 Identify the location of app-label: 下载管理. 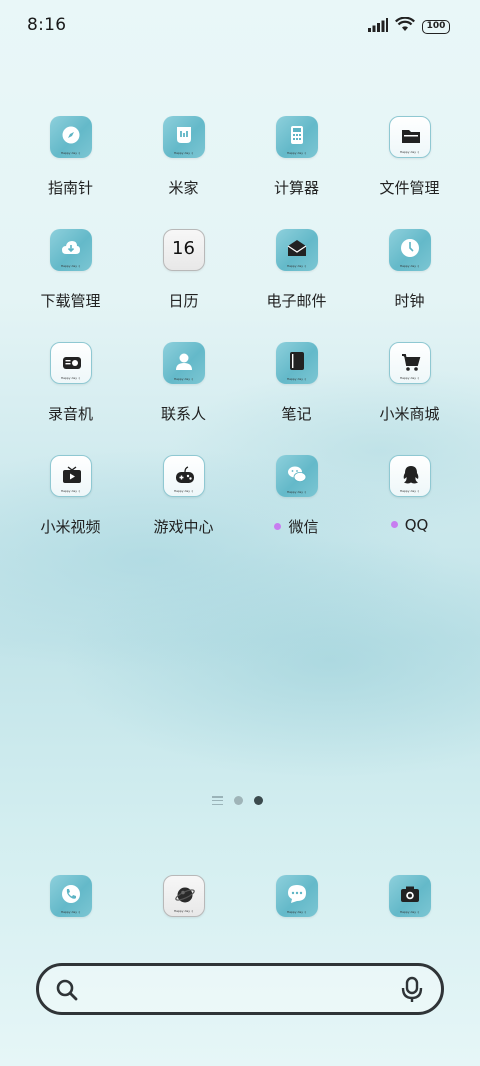
(70, 301).